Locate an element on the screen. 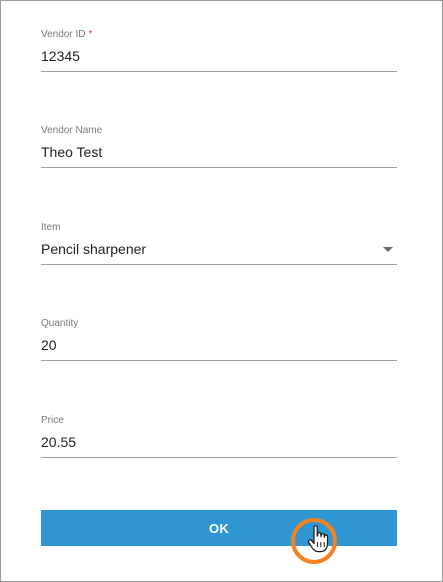 The width and height of the screenshot is (443, 582). quantity-field: Quantity 20 is located at coordinates (219, 339).